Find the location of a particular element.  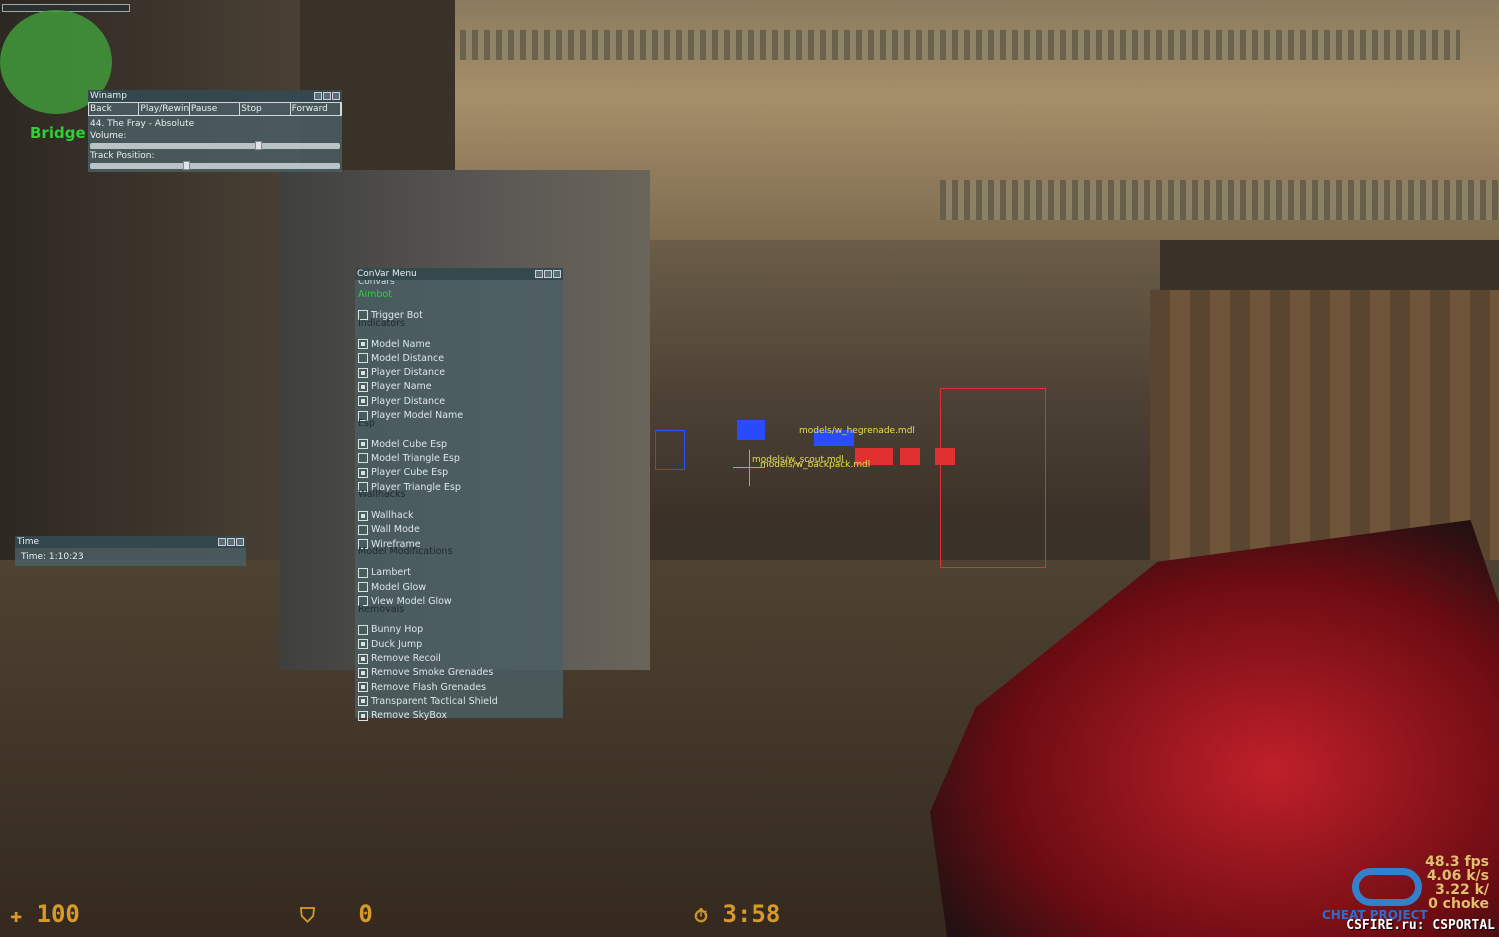

netgraph-out: 3.22 k/ is located at coordinates (1462, 890).